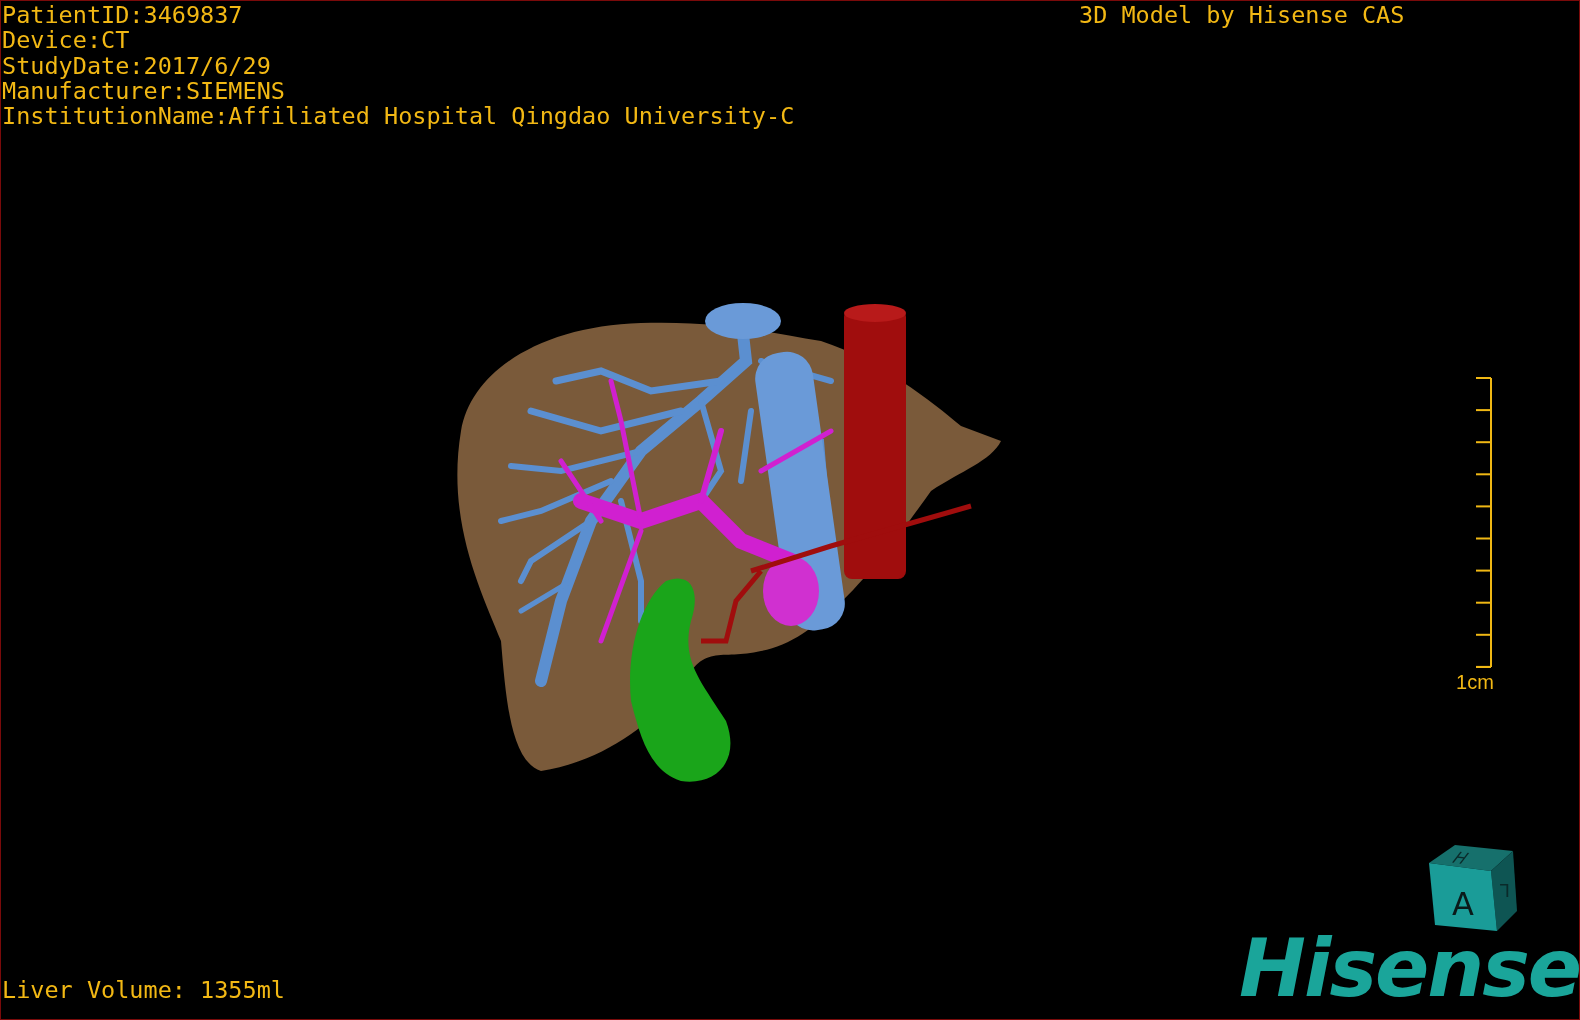  I want to click on patient-info-text: Device:CT, so click(66, 41).